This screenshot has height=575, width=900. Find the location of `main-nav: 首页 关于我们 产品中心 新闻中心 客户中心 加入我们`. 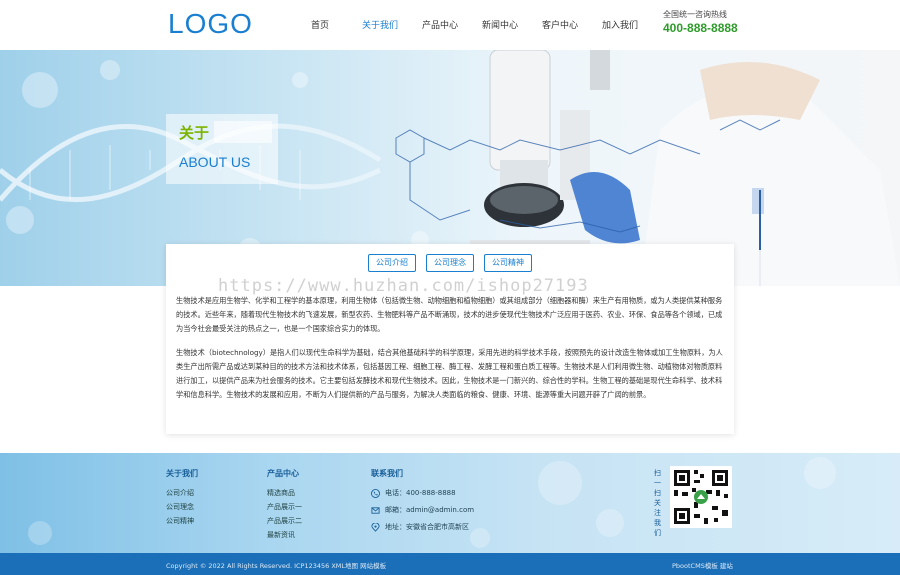

main-nav: 首页 关于我们 产品中心 新闻中心 客户中心 加入我们 is located at coordinates (470, 24).